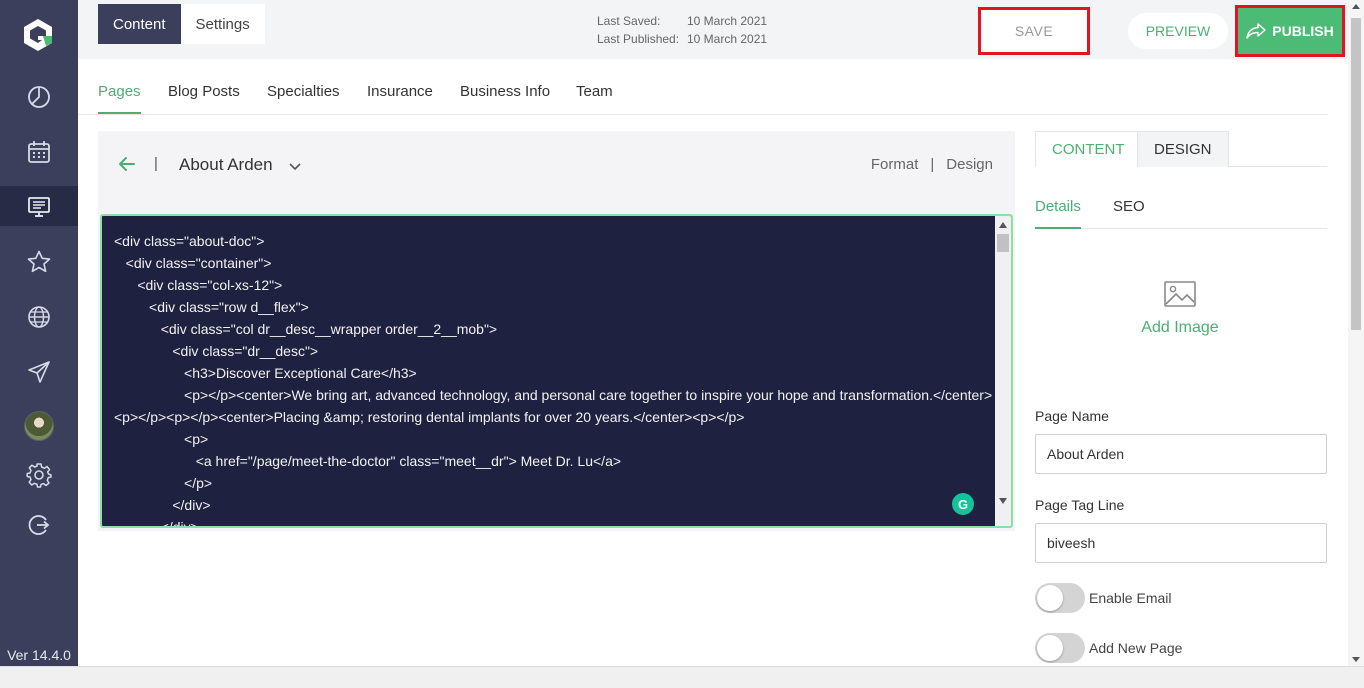 Image resolution: width=1364 pixels, height=688 pixels. Describe the element at coordinates (638, 39) in the screenshot. I see `last-published-label: Last Published:` at that location.